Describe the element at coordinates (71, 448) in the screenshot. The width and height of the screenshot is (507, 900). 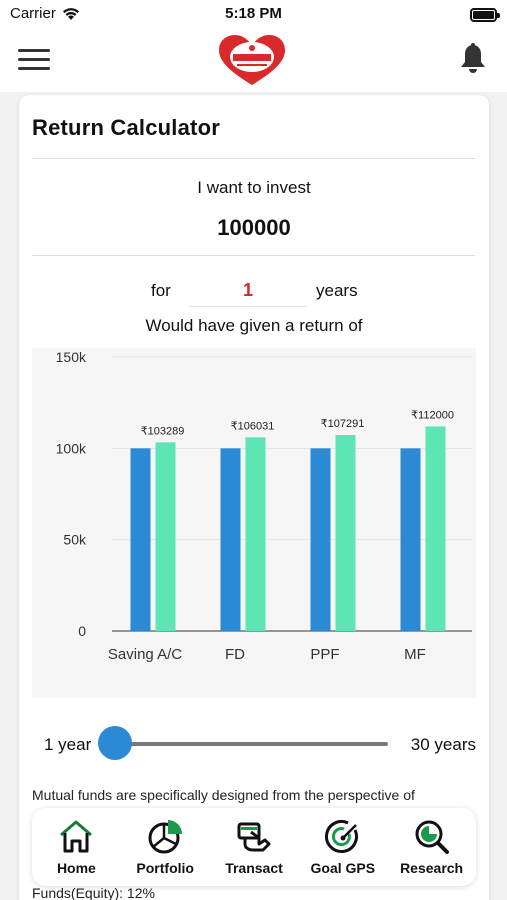
I see `y-tick-label: 100k` at that location.